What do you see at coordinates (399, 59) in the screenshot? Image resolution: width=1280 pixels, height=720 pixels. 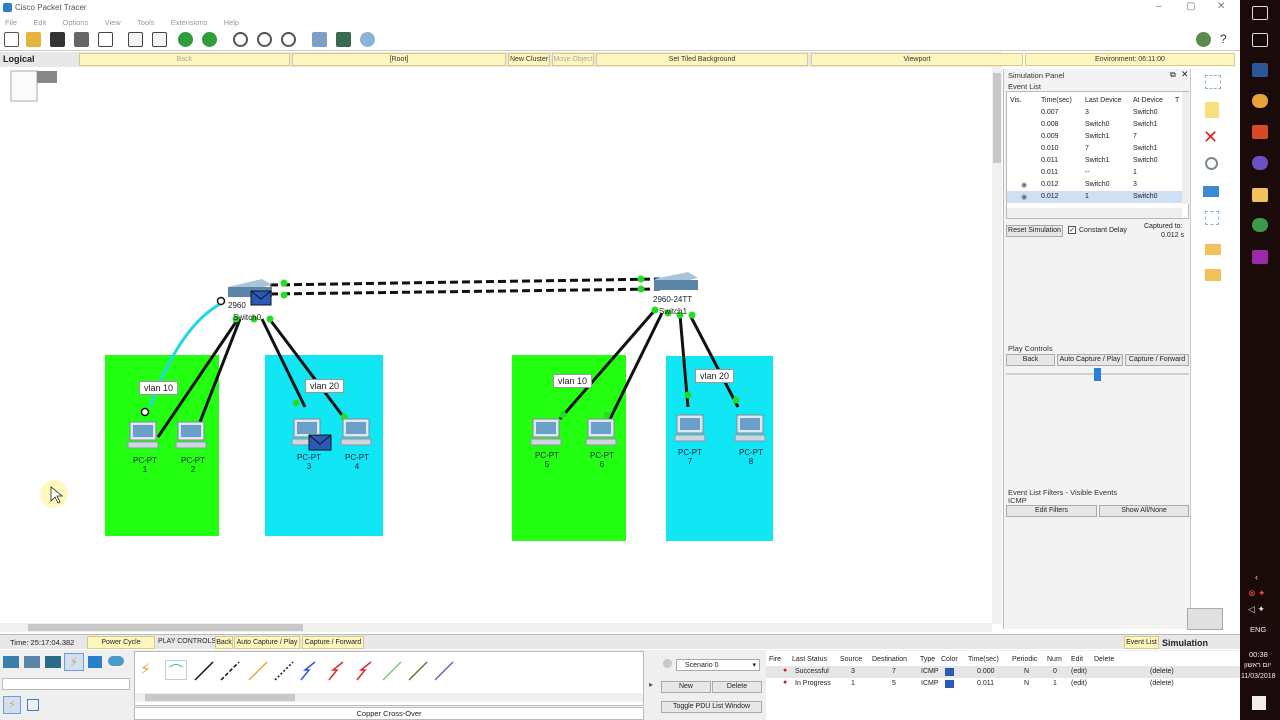 I see `root-button: [Root]` at bounding box center [399, 59].